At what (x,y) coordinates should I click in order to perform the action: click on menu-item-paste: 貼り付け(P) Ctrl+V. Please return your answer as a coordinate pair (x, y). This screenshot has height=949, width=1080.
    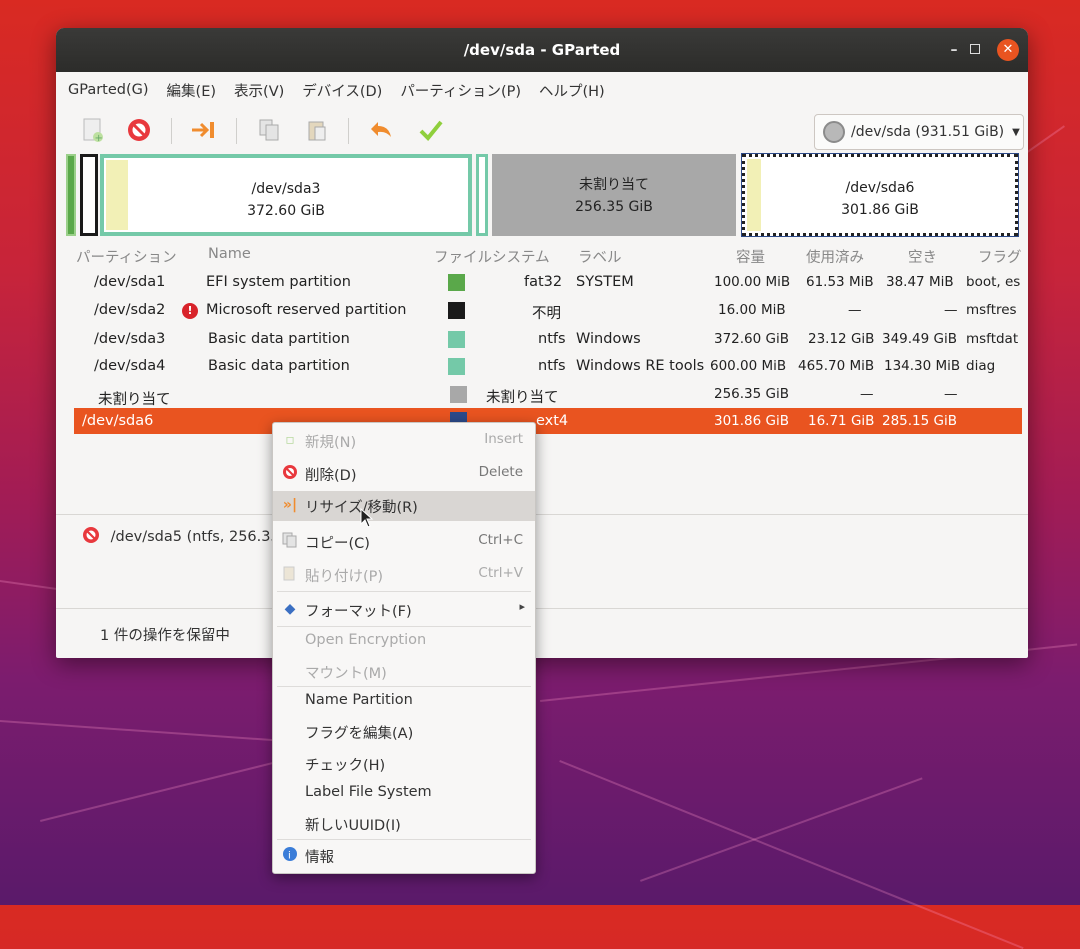
    Looking at the image, I should click on (404, 575).